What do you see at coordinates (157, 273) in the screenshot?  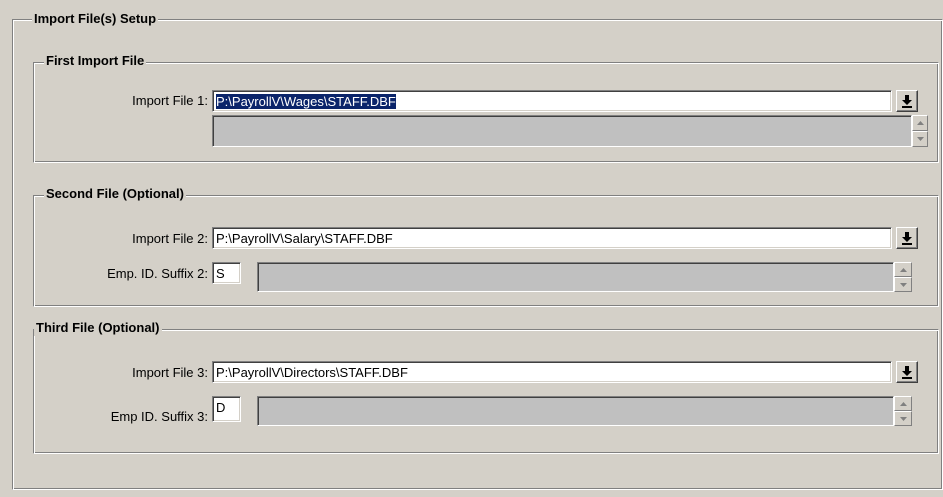 I see `emp-id-suffix-2-label: Emp. ID. Suffix 2:` at bounding box center [157, 273].